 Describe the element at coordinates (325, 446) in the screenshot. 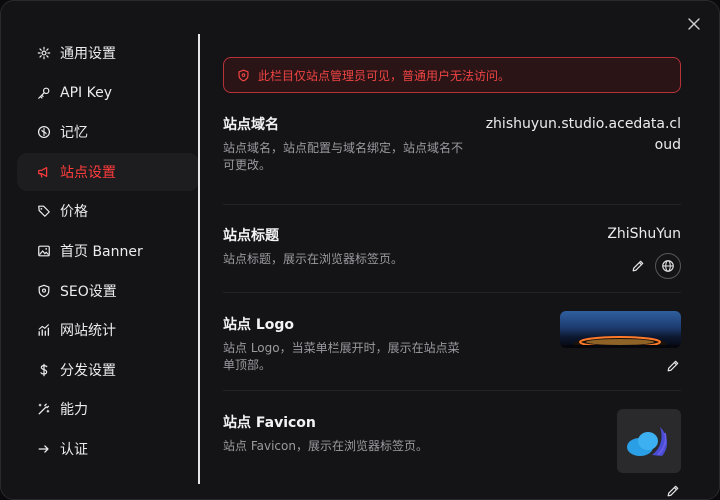

I see `setting-description: 站点 Favicon，展示在浏览器标签页。` at that location.